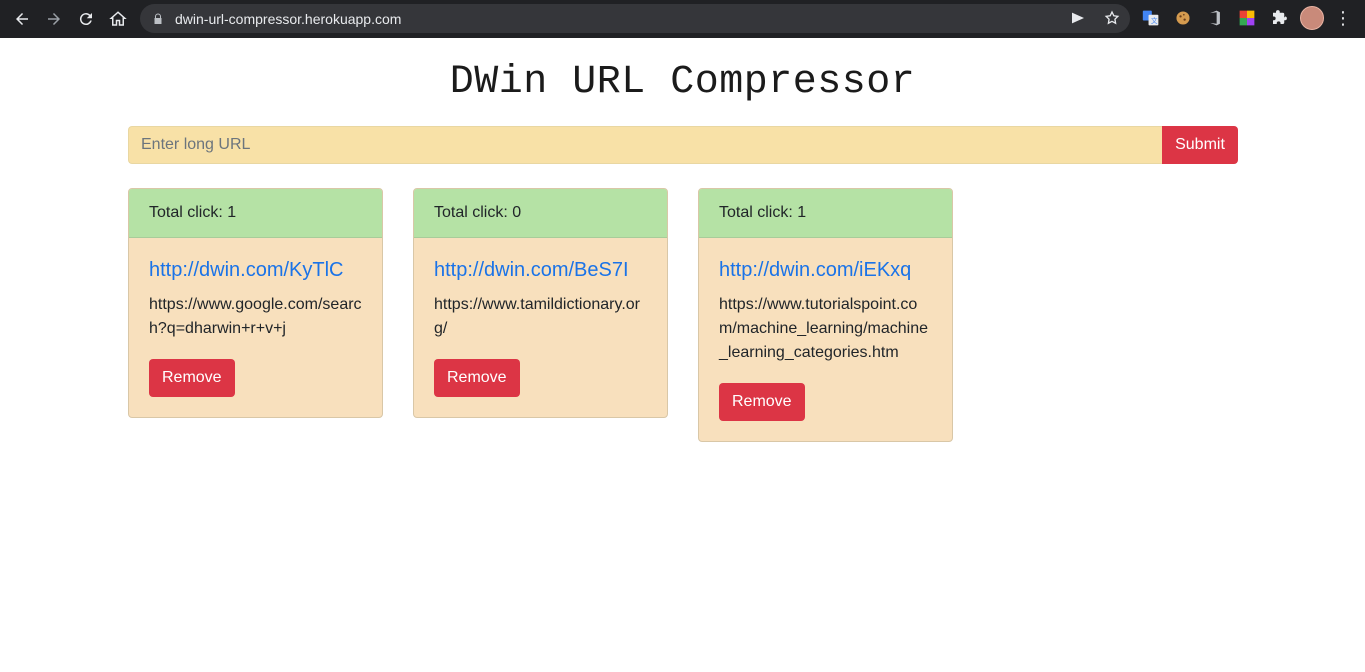 The width and height of the screenshot is (1365, 672). Describe the element at coordinates (1343, 18) in the screenshot. I see `more-menu-icon: ⋮` at that location.